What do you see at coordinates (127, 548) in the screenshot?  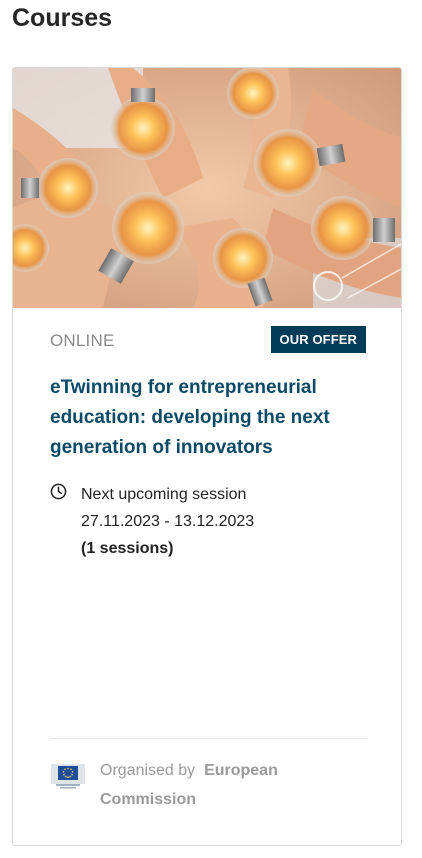 I see `session-count: (1 sessions)` at bounding box center [127, 548].